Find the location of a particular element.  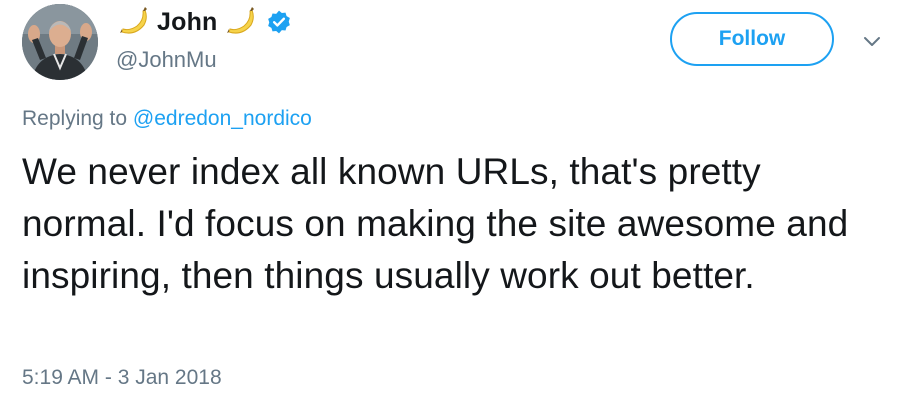

profile-photo-image is located at coordinates (60, 42).